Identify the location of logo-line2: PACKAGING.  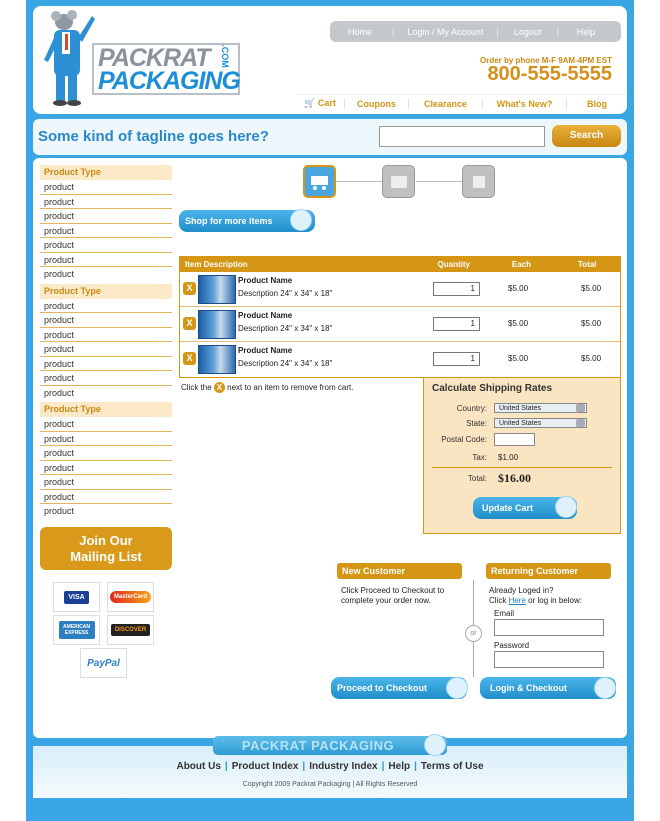
(169, 81).